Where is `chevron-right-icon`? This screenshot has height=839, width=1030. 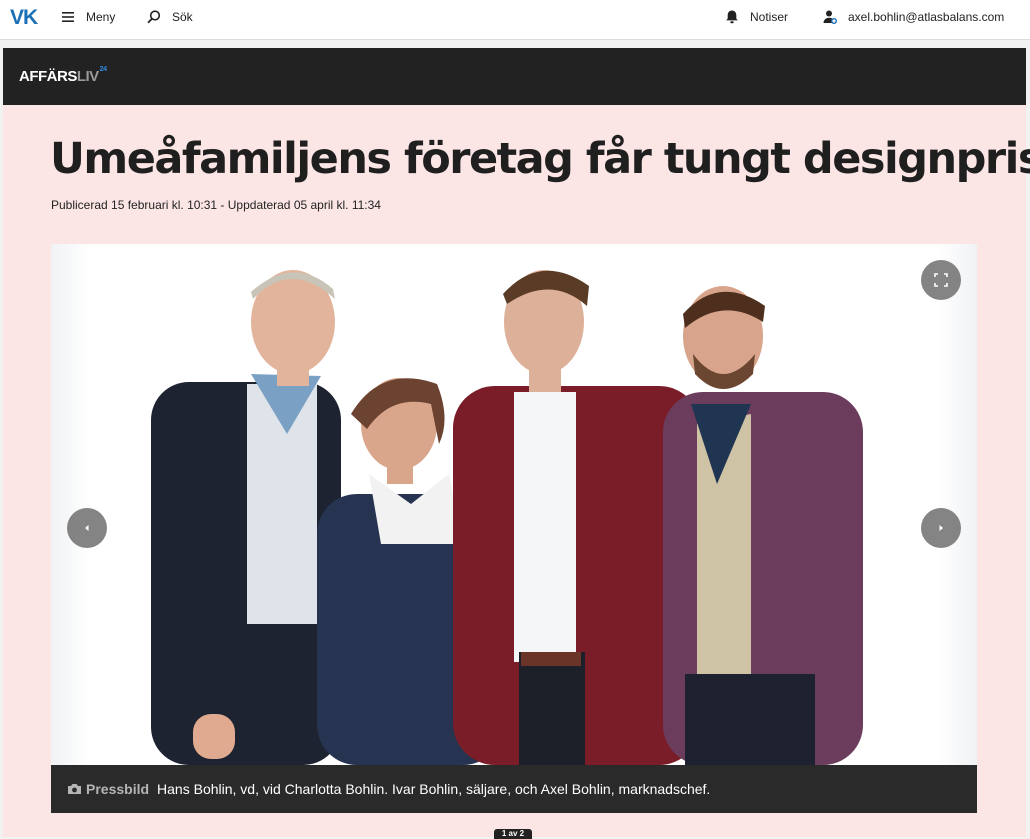
chevron-right-icon is located at coordinates (941, 528).